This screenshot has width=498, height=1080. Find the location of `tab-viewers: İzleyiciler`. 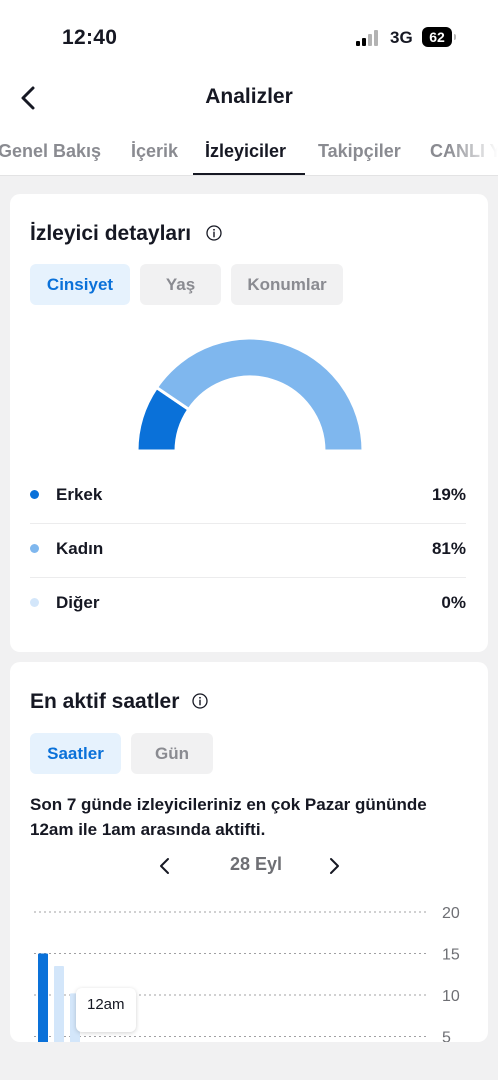

tab-viewers: İzleyiciler is located at coordinates (245, 151).